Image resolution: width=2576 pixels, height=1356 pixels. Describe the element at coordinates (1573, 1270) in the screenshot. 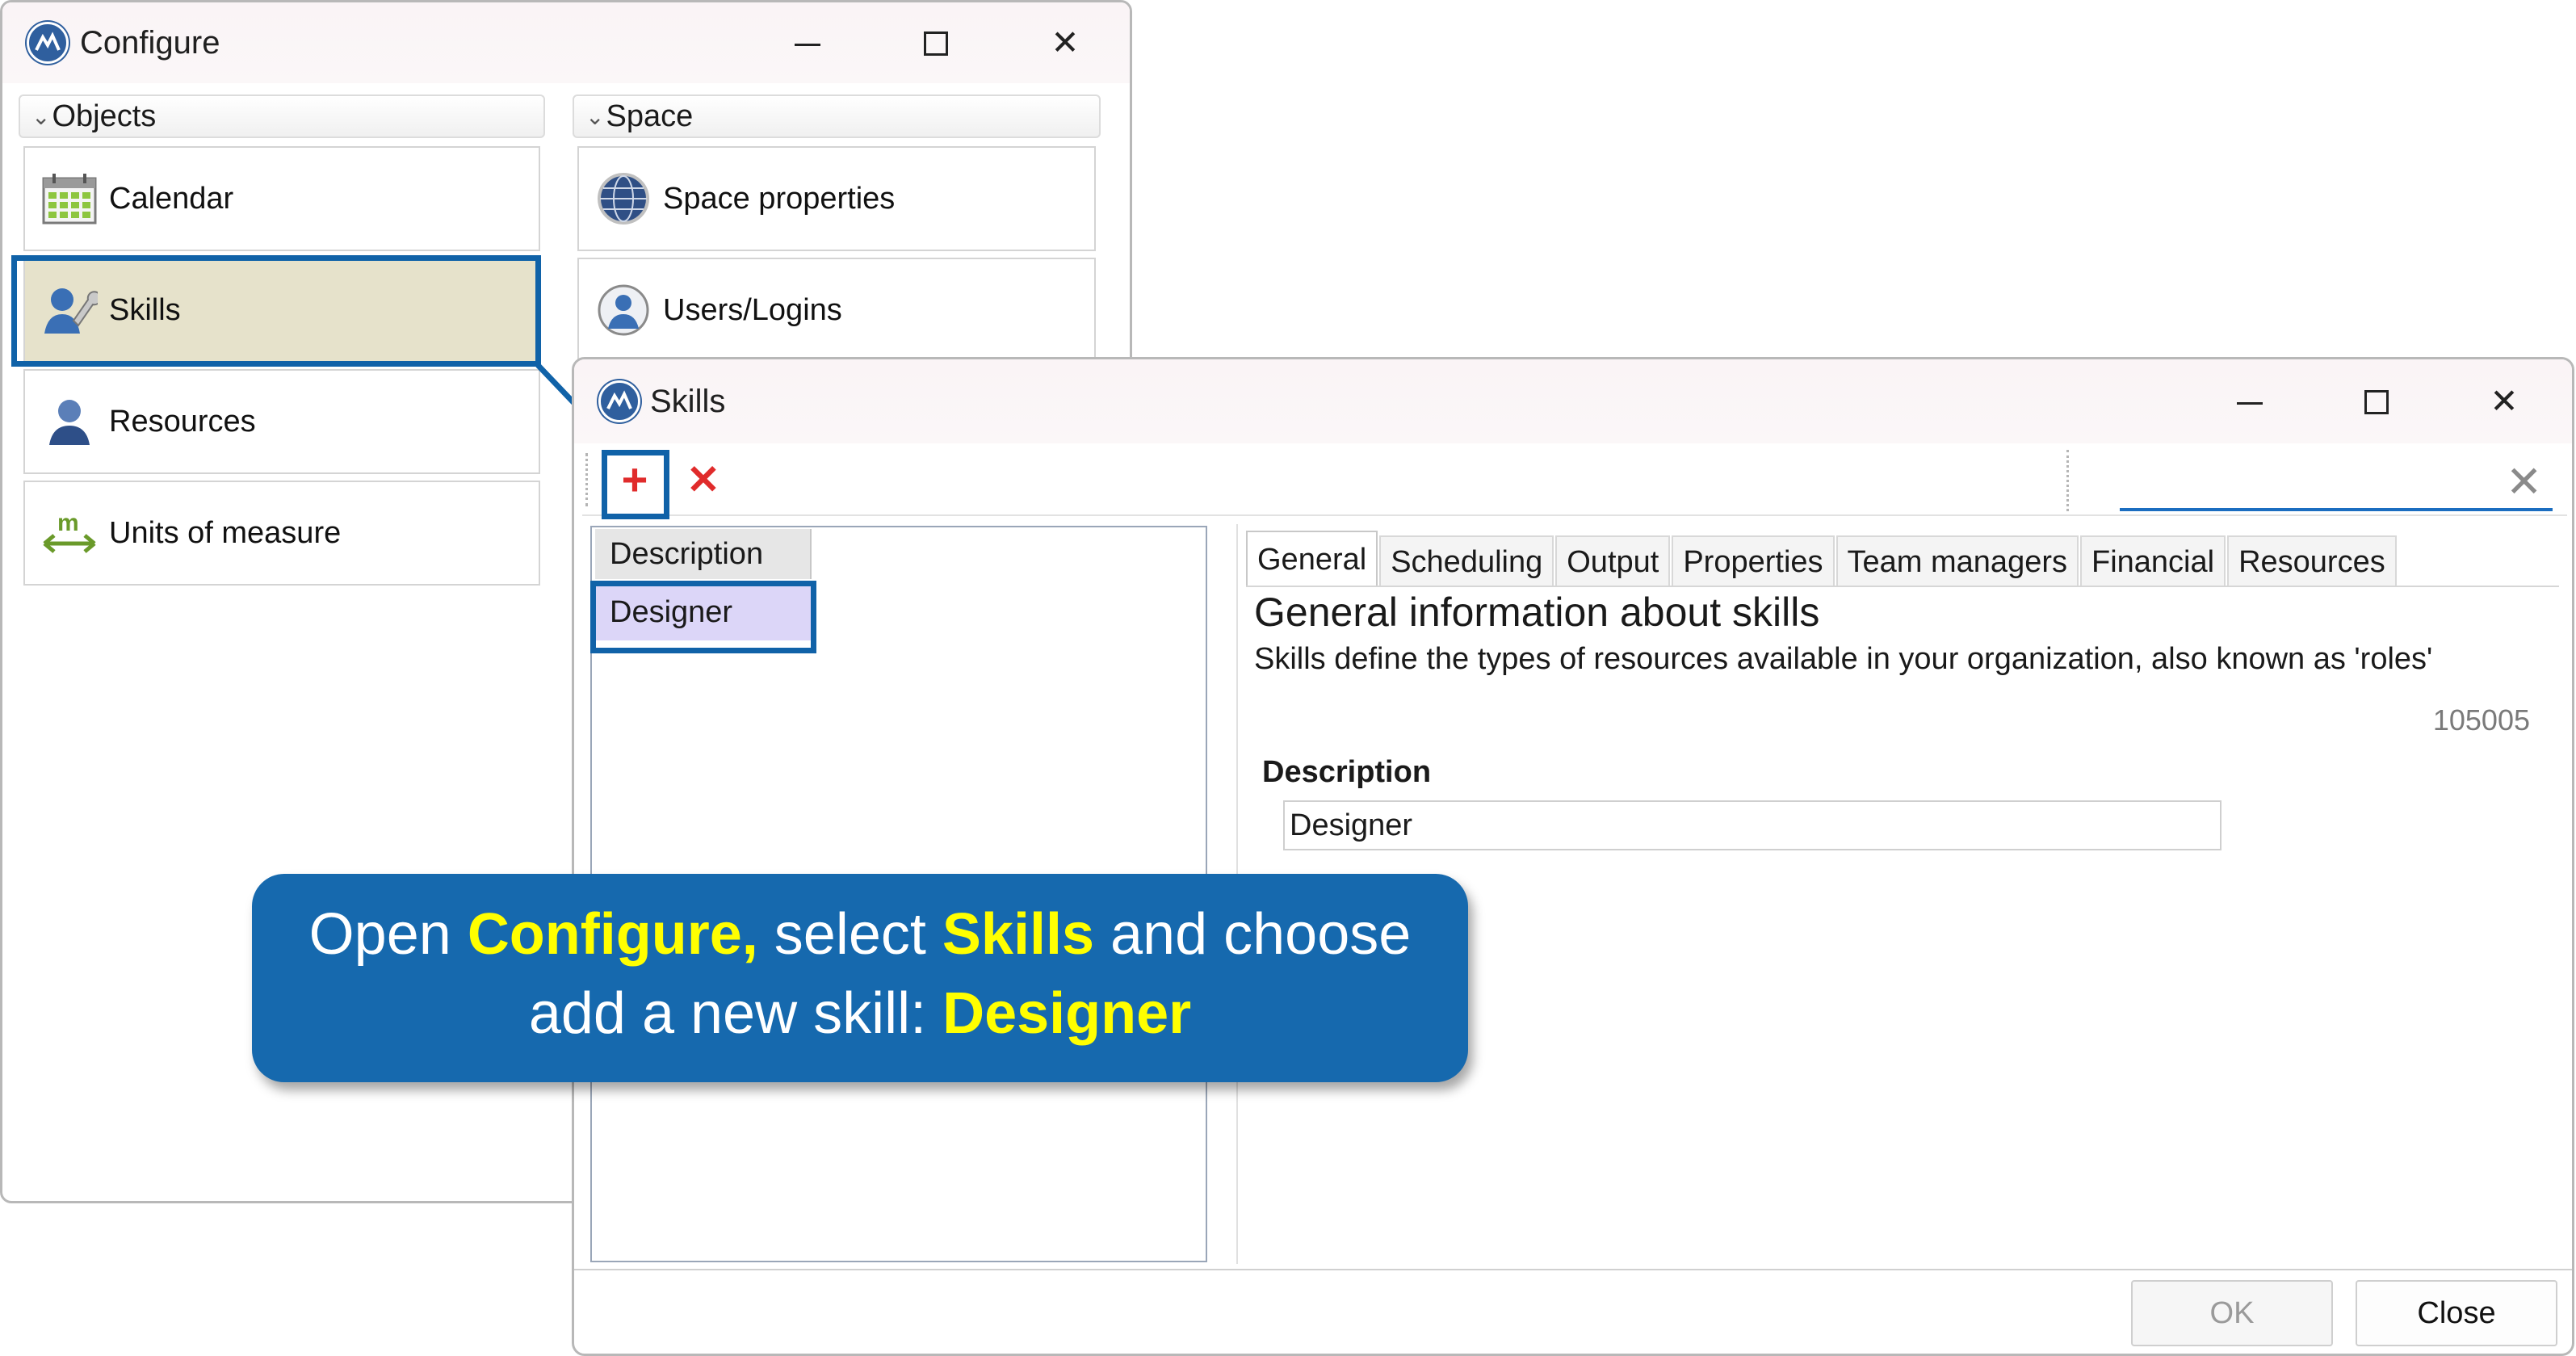

I see `bottom-divider` at that location.